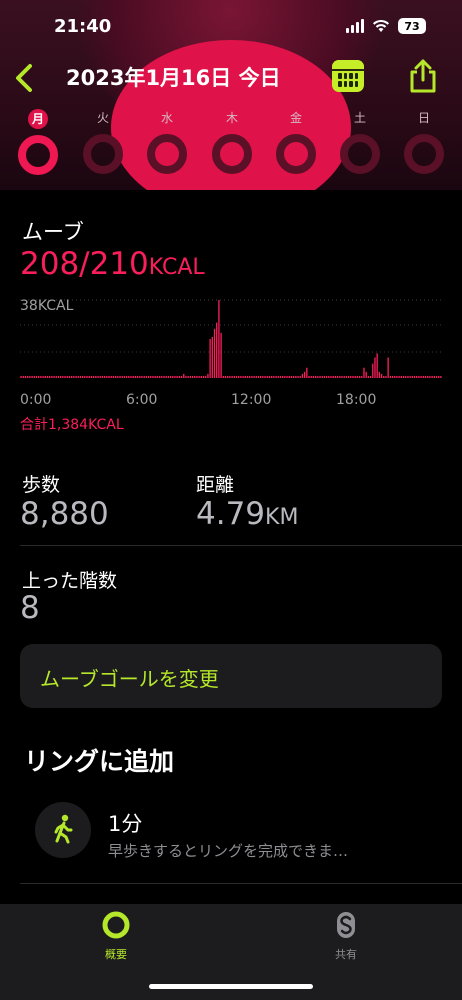  I want to click on share-icon, so click(423, 76).